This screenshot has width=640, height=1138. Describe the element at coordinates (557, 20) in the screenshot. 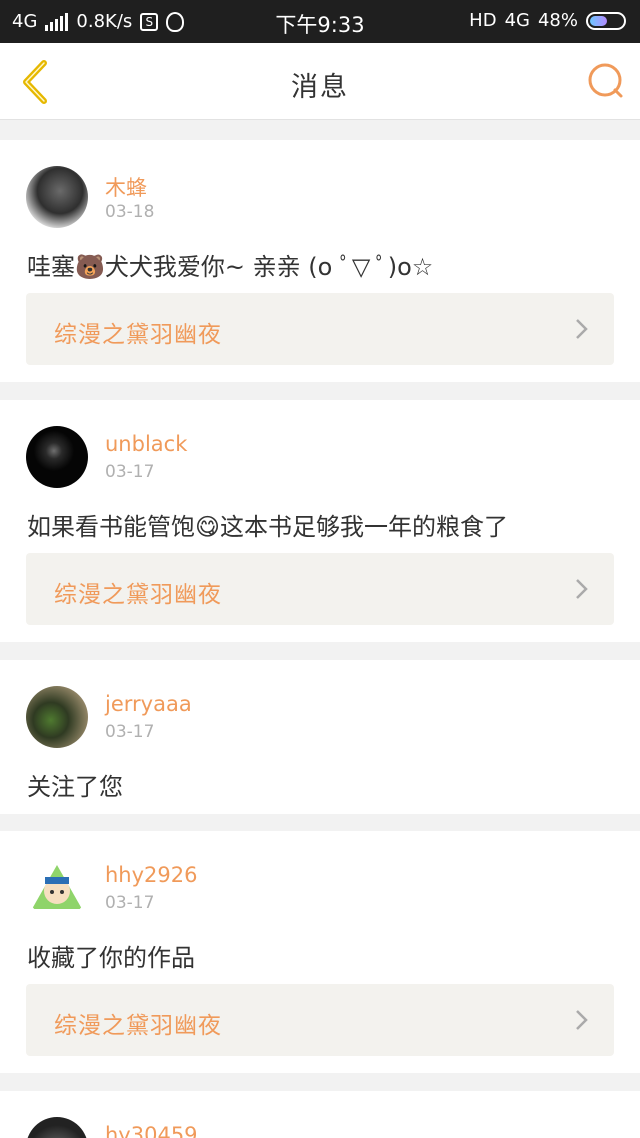

I see `battery-percent: 48%` at that location.